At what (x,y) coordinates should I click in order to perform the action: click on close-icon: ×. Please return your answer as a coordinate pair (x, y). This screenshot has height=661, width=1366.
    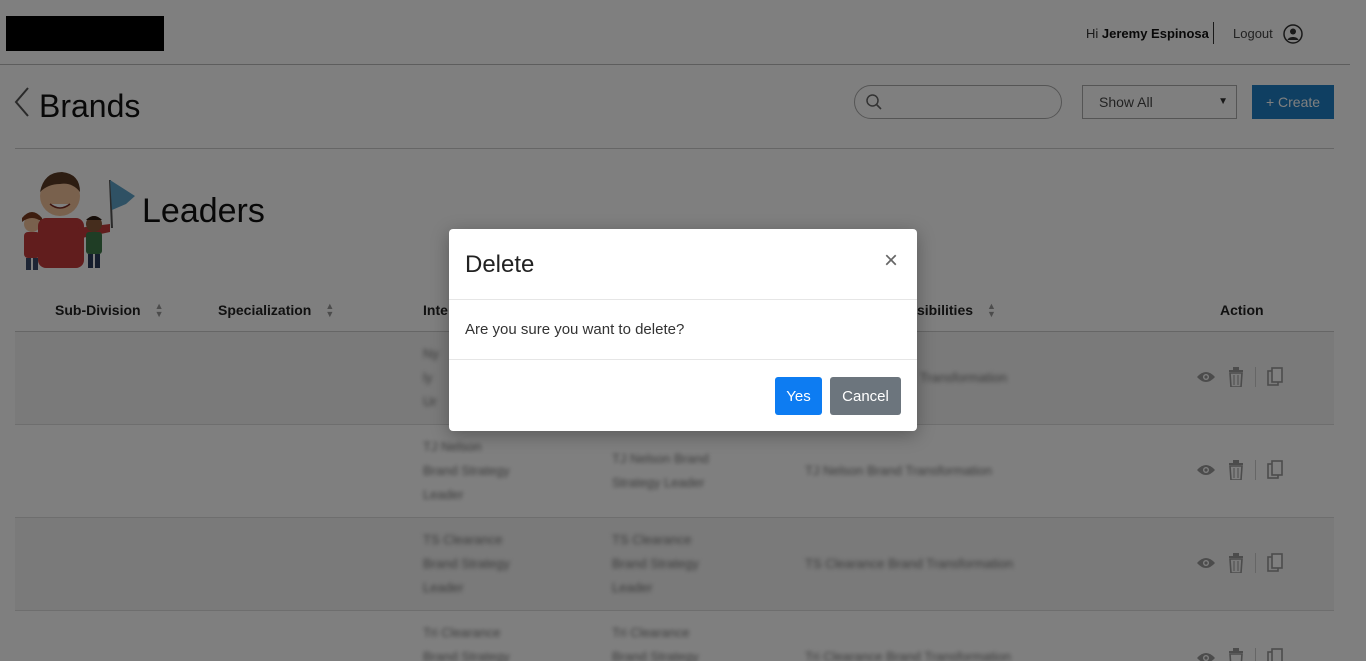
    Looking at the image, I should click on (891, 261).